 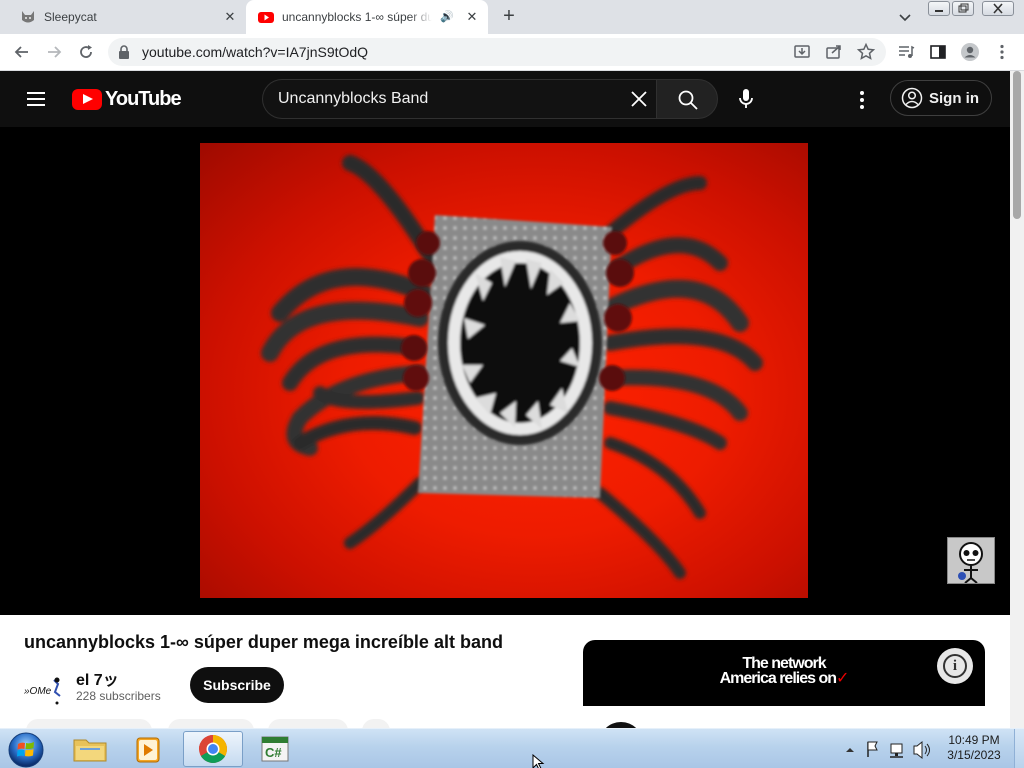 I want to click on youtube-logo: YouTube, so click(x=127, y=99).